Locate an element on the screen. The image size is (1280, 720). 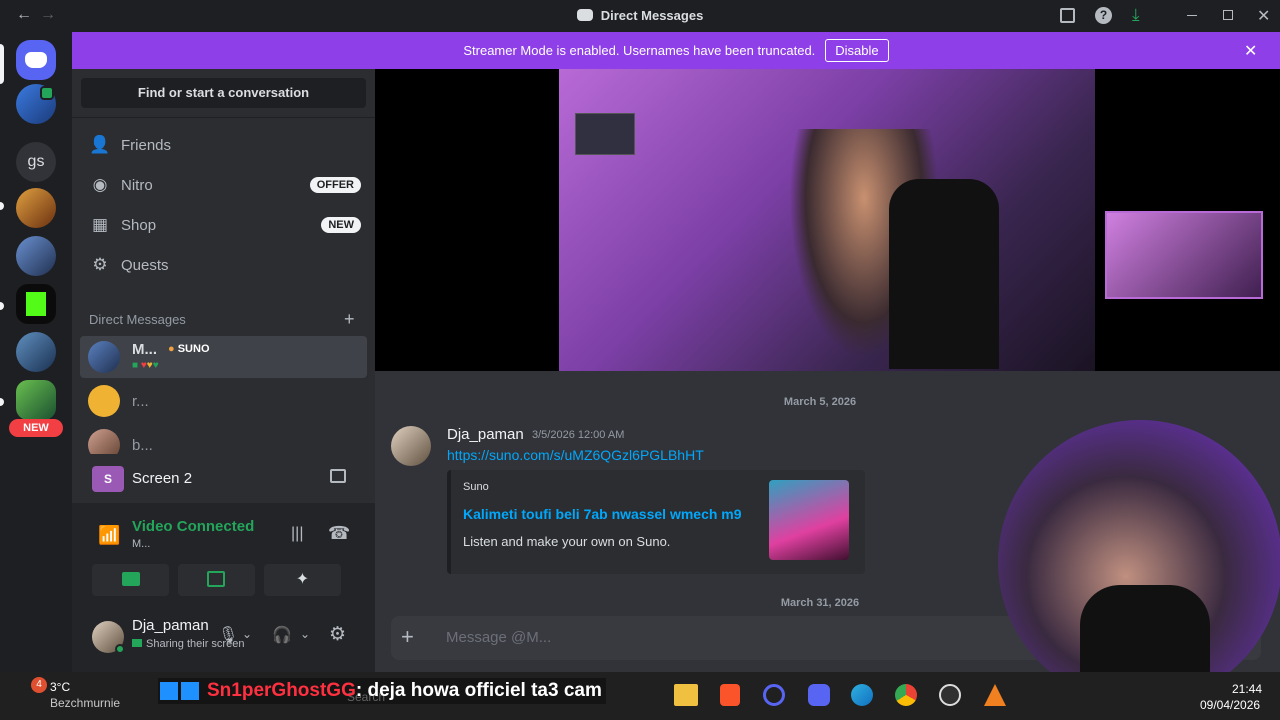
activities-button: ✦ is located at coordinates (302, 580).